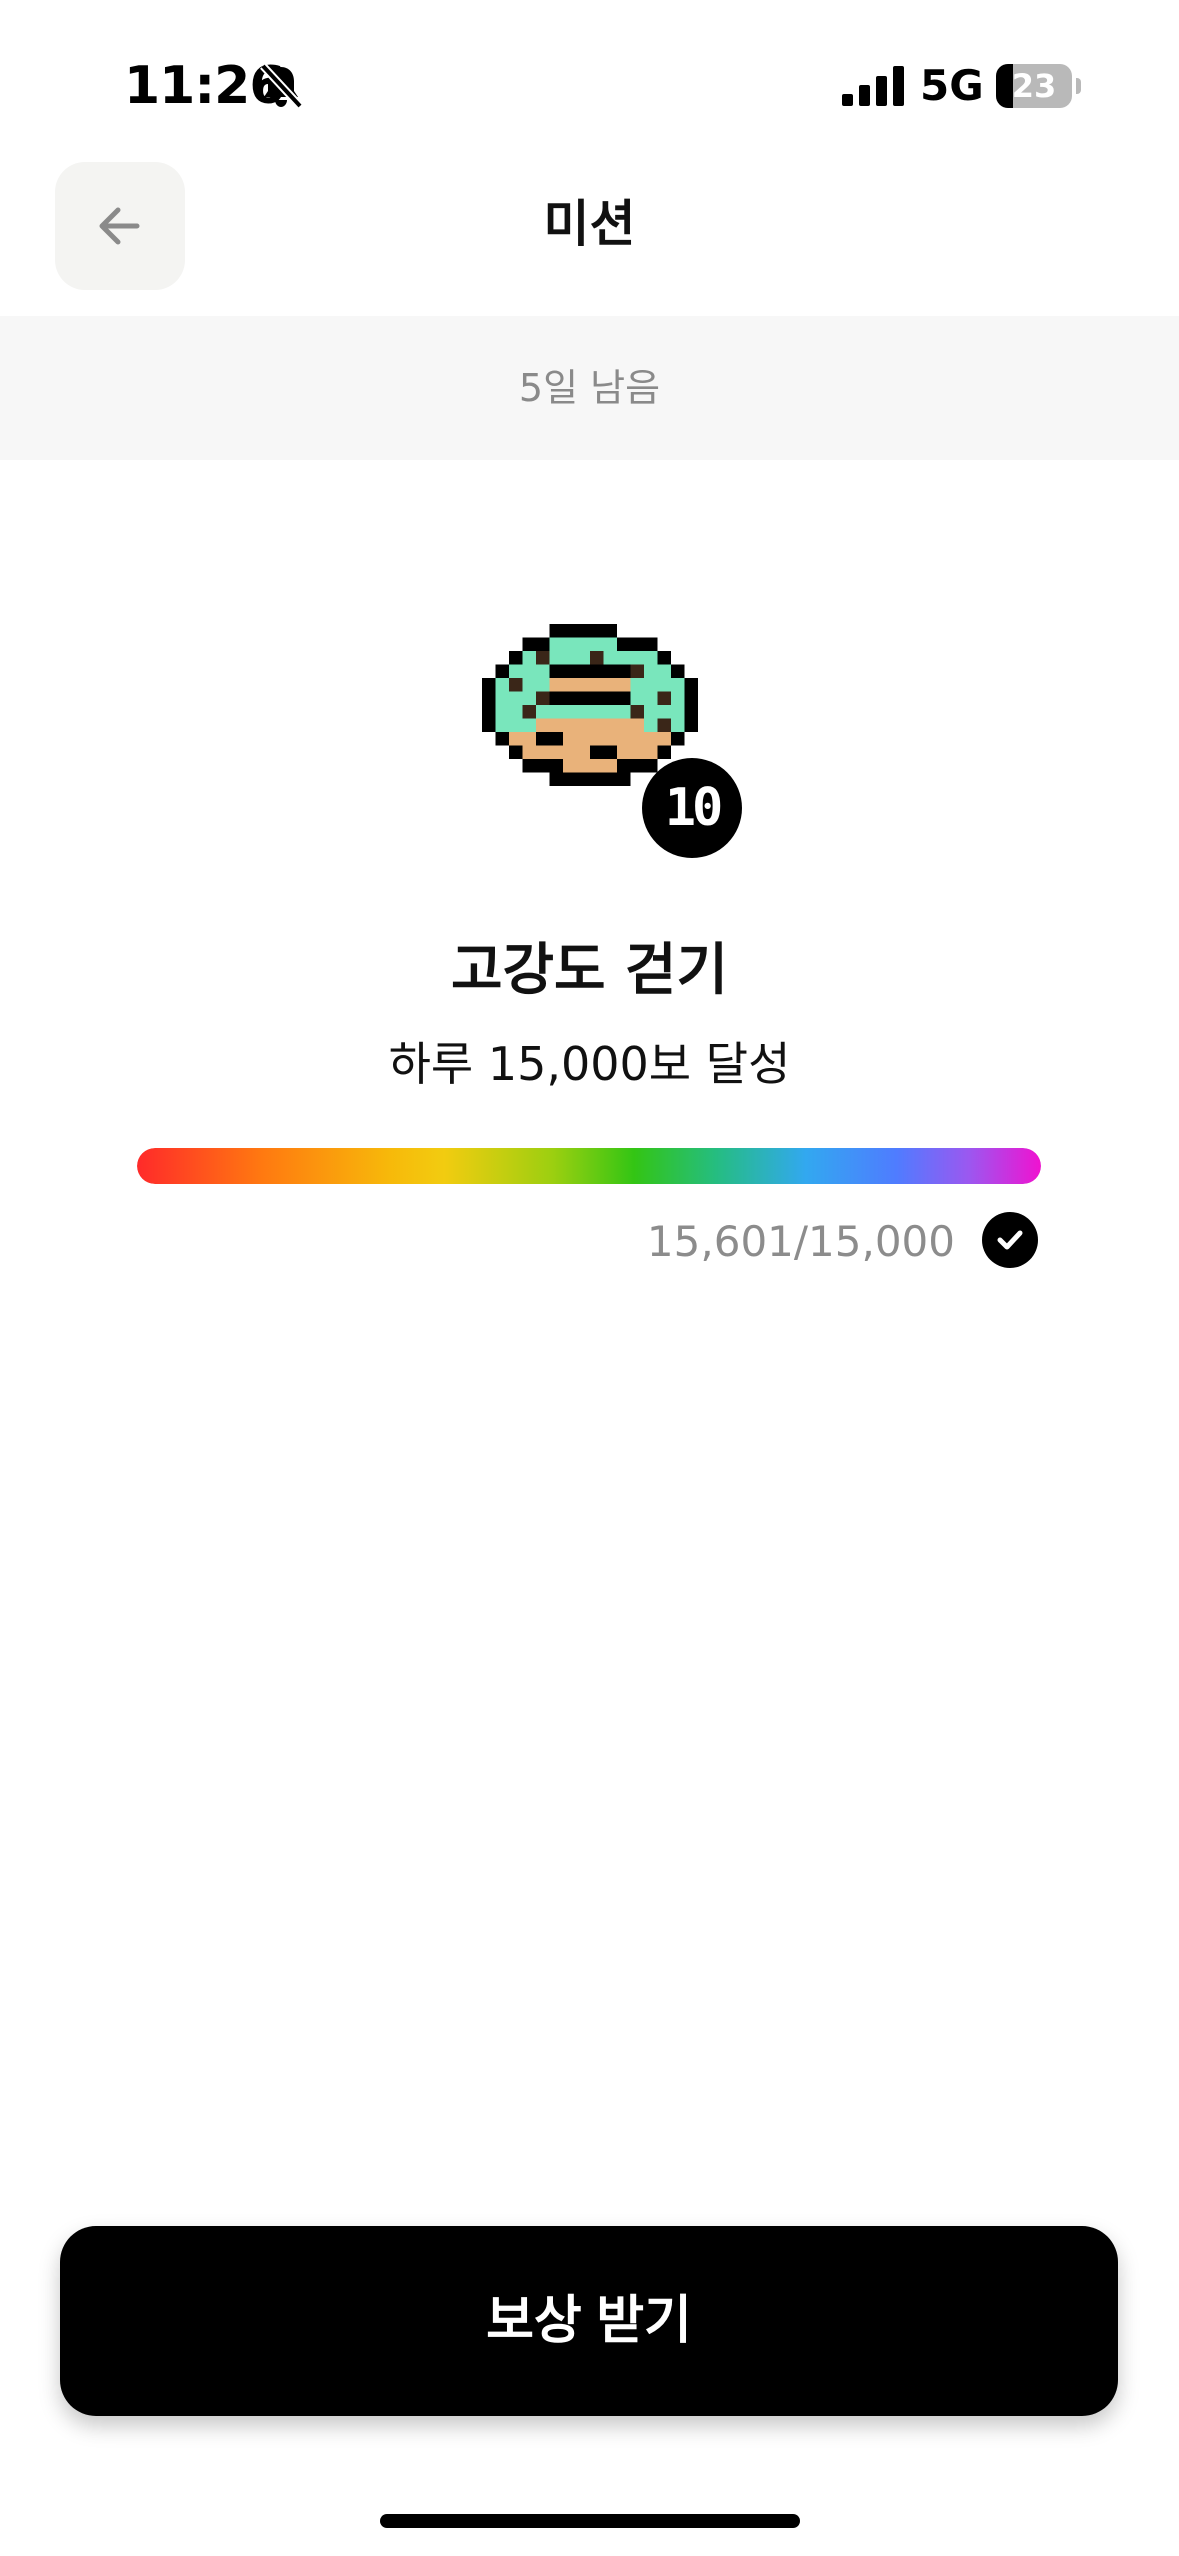  I want to click on progress-value: 15,601/15,000, so click(800, 1241).